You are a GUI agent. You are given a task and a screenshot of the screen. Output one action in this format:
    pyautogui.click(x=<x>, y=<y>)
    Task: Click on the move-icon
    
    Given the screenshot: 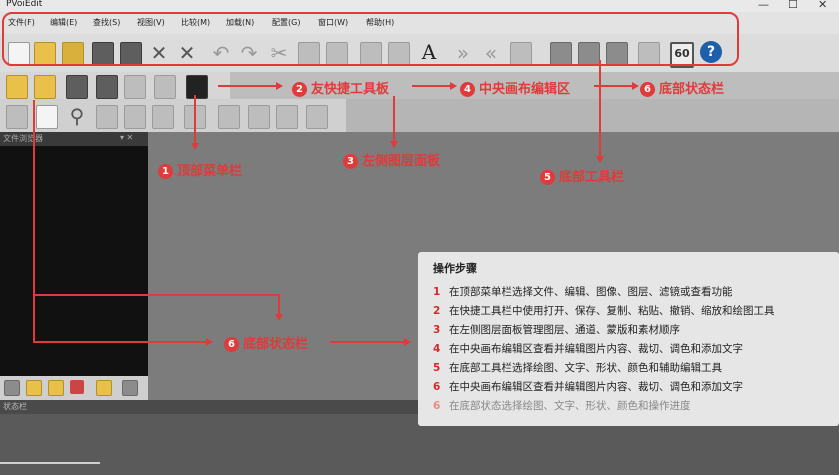 What is the action you would take?
    pyautogui.click(x=229, y=117)
    